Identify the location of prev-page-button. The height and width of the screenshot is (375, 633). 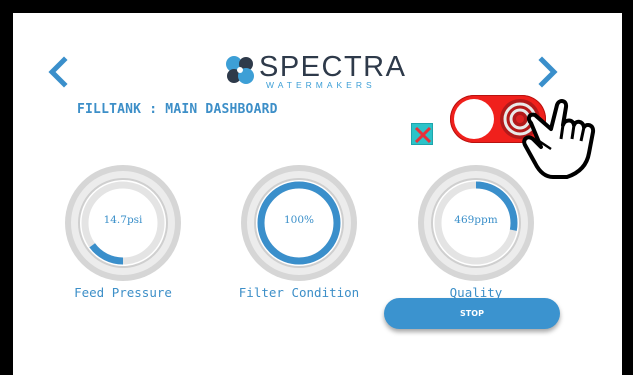
(58, 72).